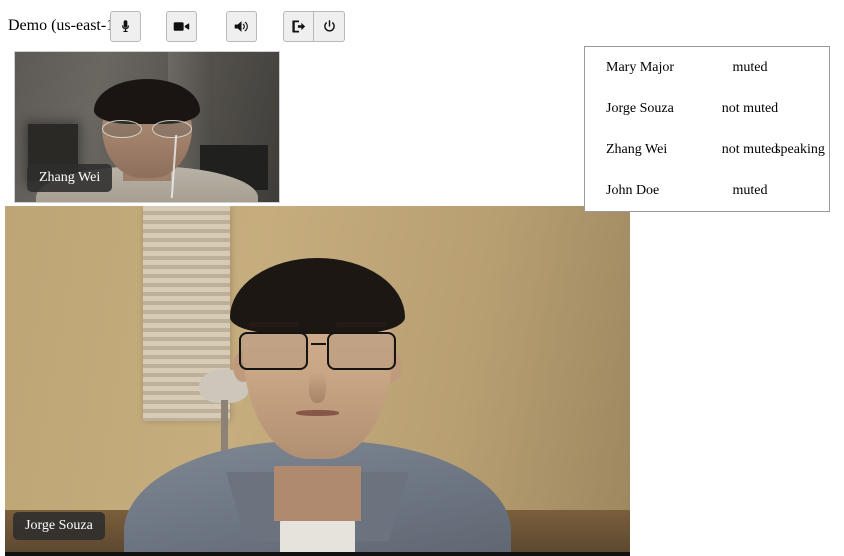  I want to click on leave-meeting-button, so click(298, 26).